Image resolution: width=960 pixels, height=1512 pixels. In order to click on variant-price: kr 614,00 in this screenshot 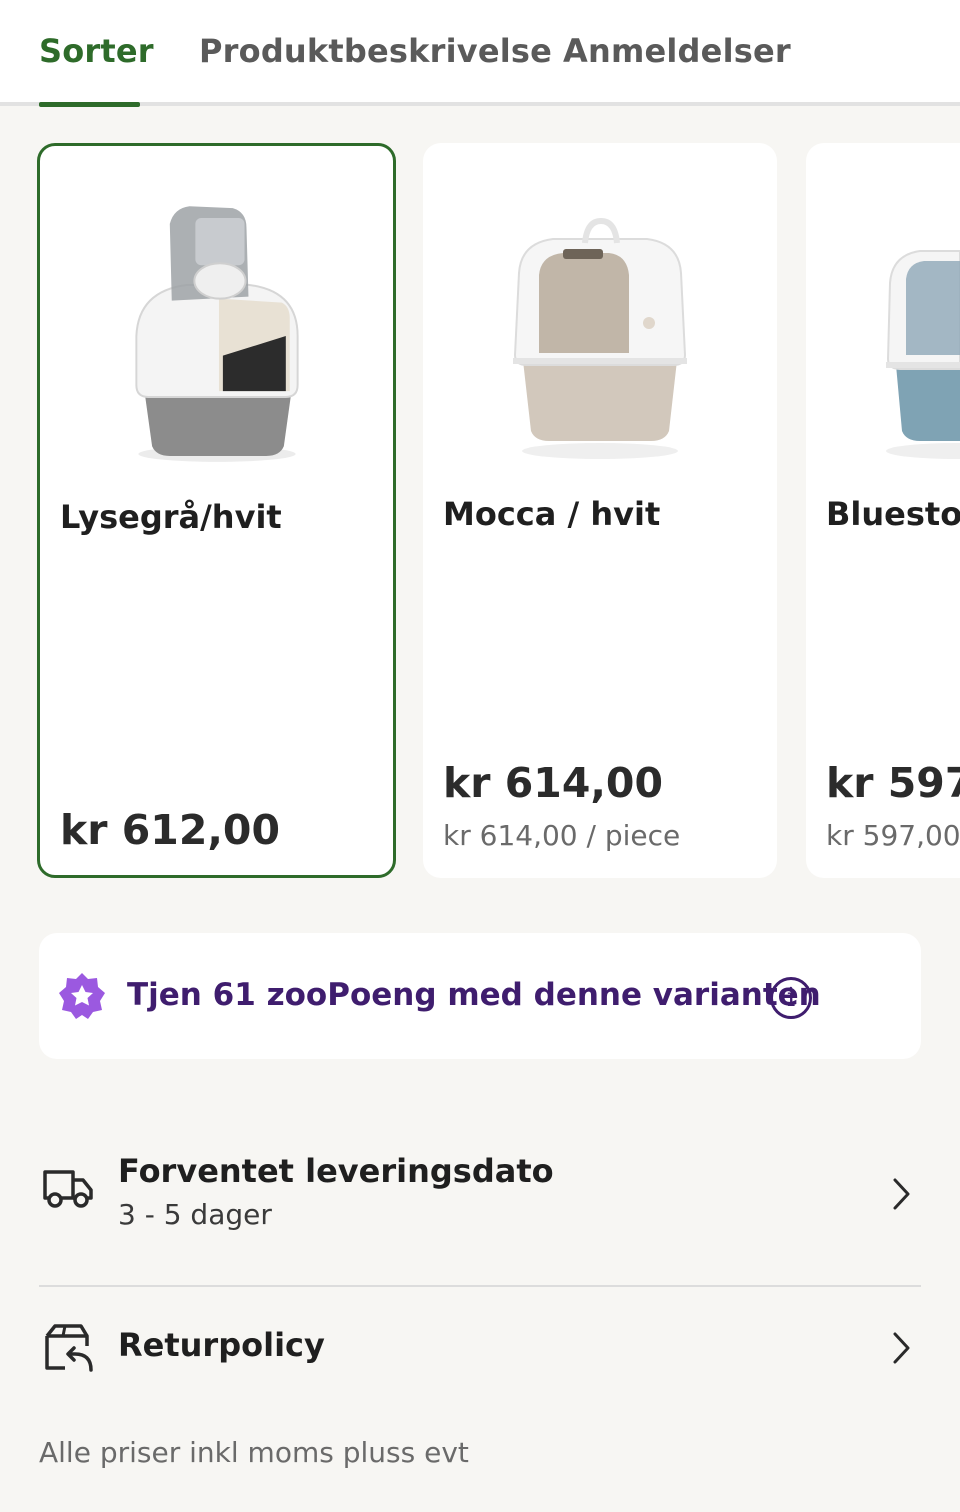, I will do `click(553, 783)`.